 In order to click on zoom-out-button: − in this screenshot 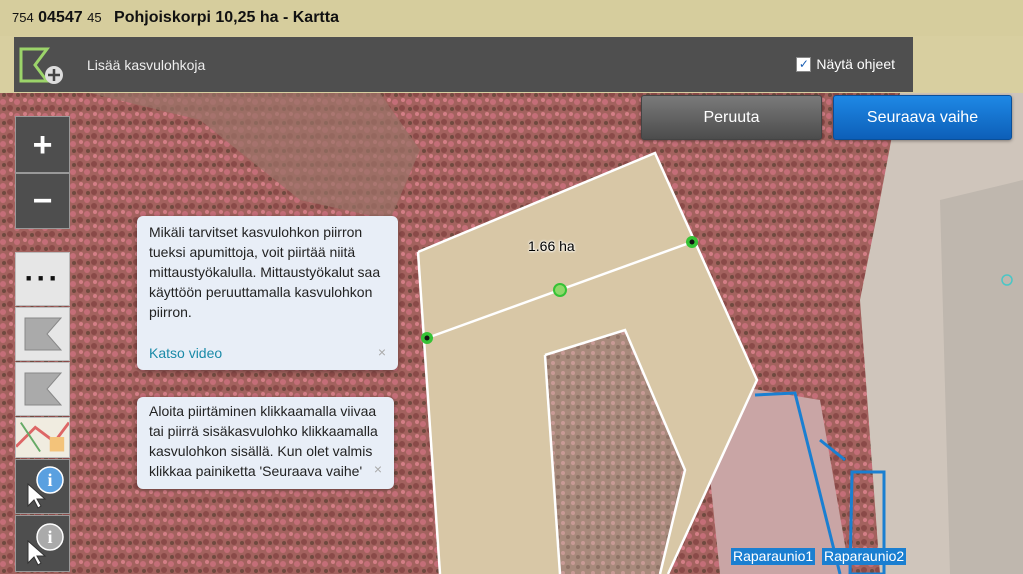, I will do `click(42, 201)`.